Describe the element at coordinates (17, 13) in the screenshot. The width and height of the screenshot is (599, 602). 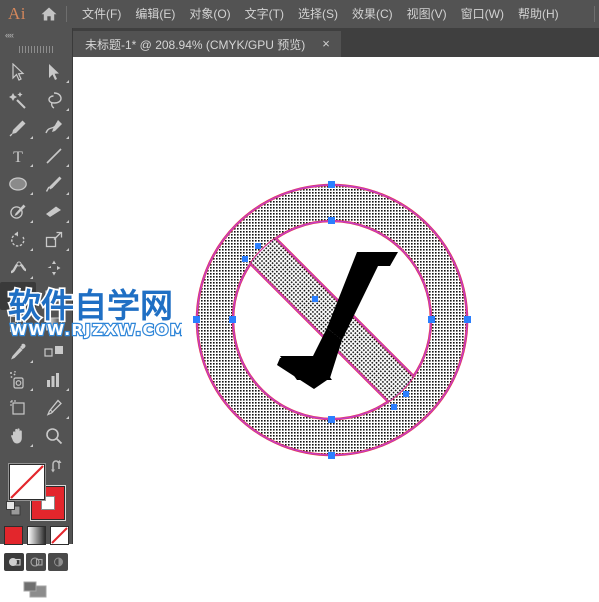
I see `app-logo: Ai` at that location.